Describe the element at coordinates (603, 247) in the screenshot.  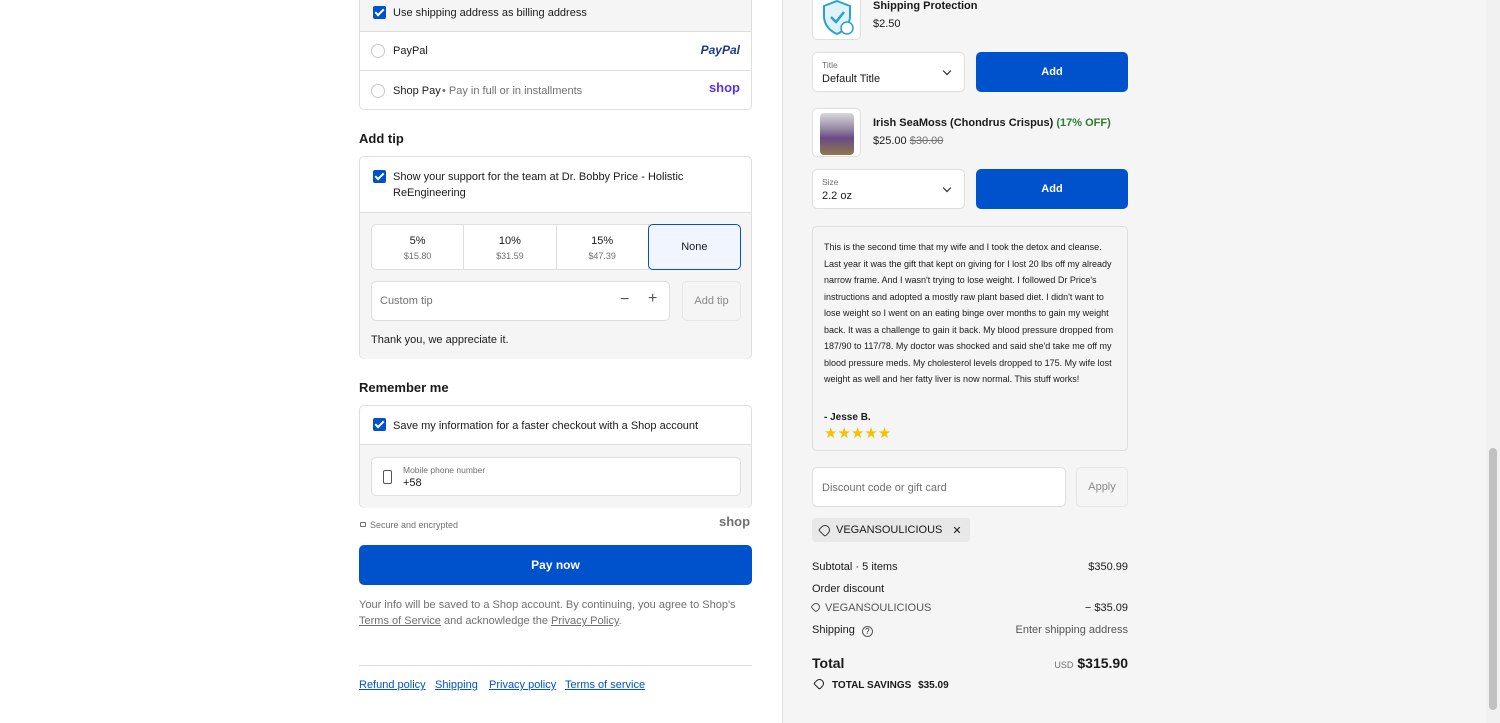
I see `tip-option-15: 15% $47.39` at that location.